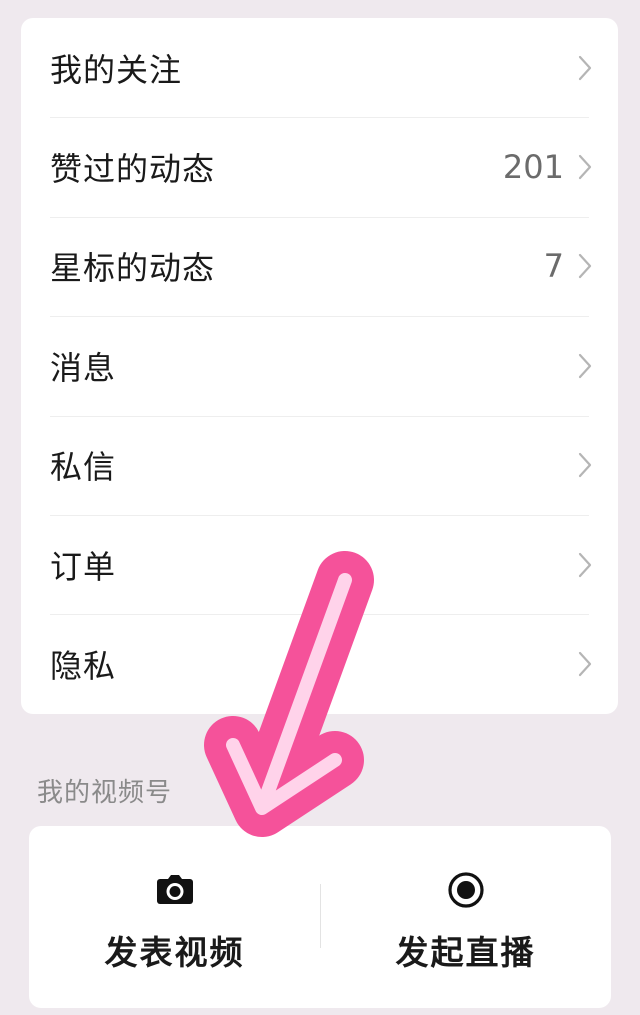 This screenshot has width=640, height=1015. Describe the element at coordinates (533, 167) in the screenshot. I see `liked-count: 201` at that location.